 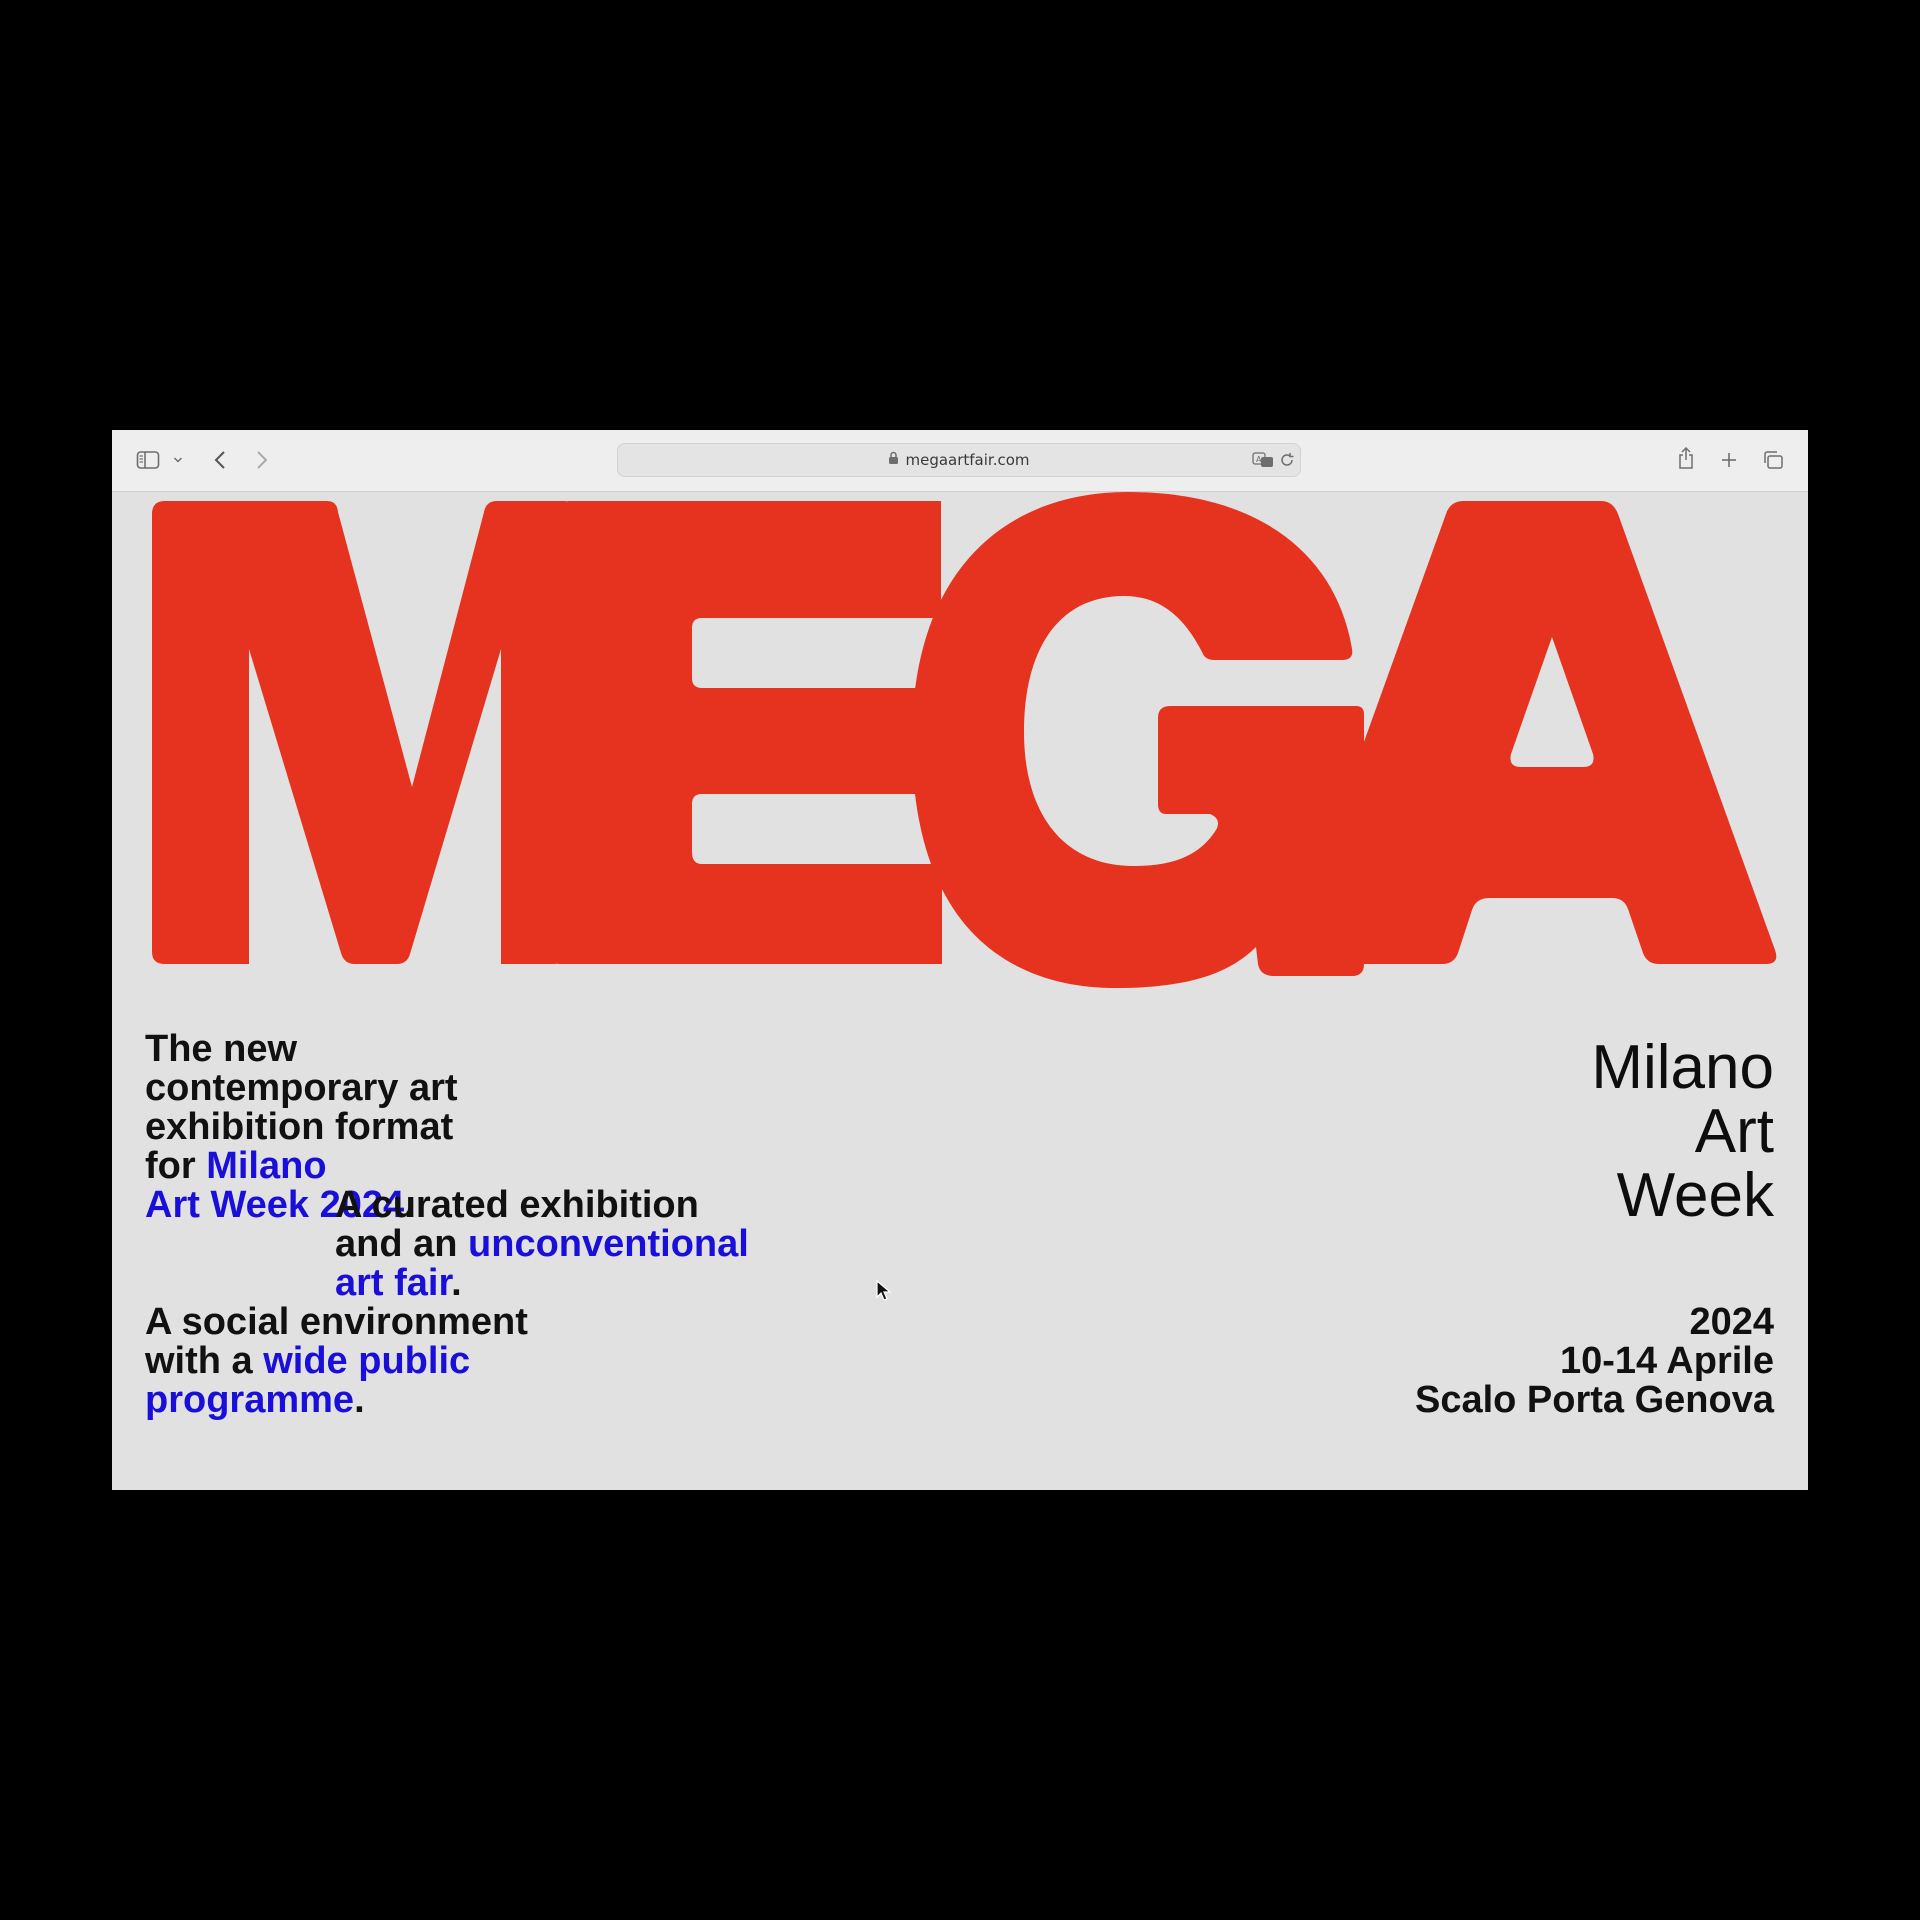 I want to click on lock-icon, so click(x=893, y=460).